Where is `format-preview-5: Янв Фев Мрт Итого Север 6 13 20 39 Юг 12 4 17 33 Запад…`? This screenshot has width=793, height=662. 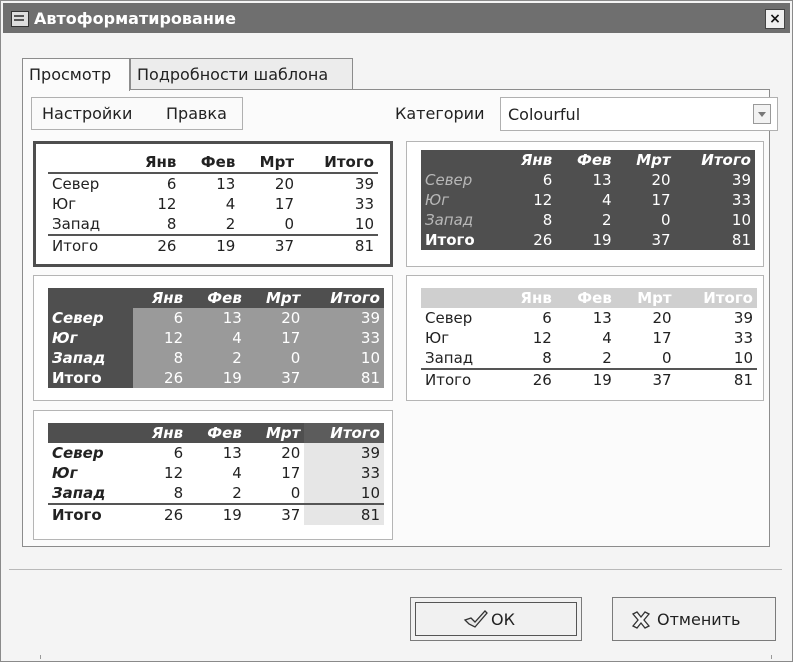 format-preview-5: Янв Фев Мрт Итого Север 6 13 20 39 Юг 12 4 17 33 Запад… is located at coordinates (213, 475).